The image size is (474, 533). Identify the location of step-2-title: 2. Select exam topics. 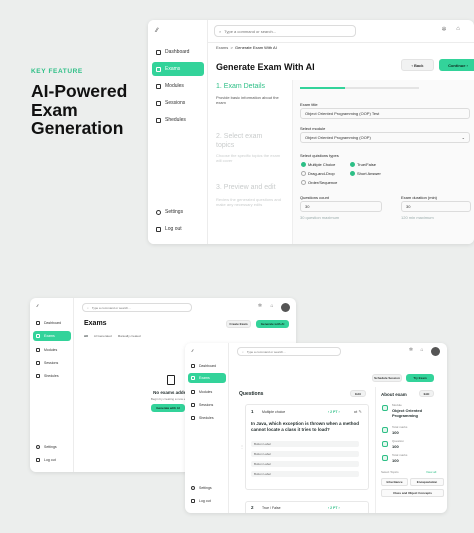
(247, 141).